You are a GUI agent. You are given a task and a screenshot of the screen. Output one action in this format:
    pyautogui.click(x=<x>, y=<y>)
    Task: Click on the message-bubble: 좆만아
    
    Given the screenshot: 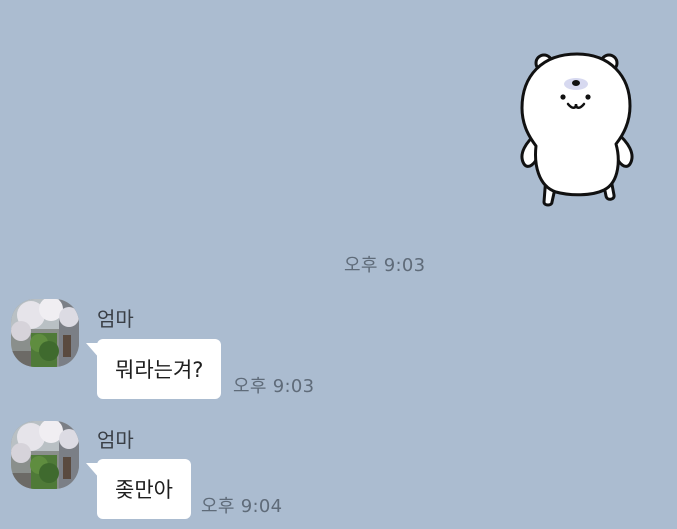 What is the action you would take?
    pyautogui.click(x=138, y=489)
    